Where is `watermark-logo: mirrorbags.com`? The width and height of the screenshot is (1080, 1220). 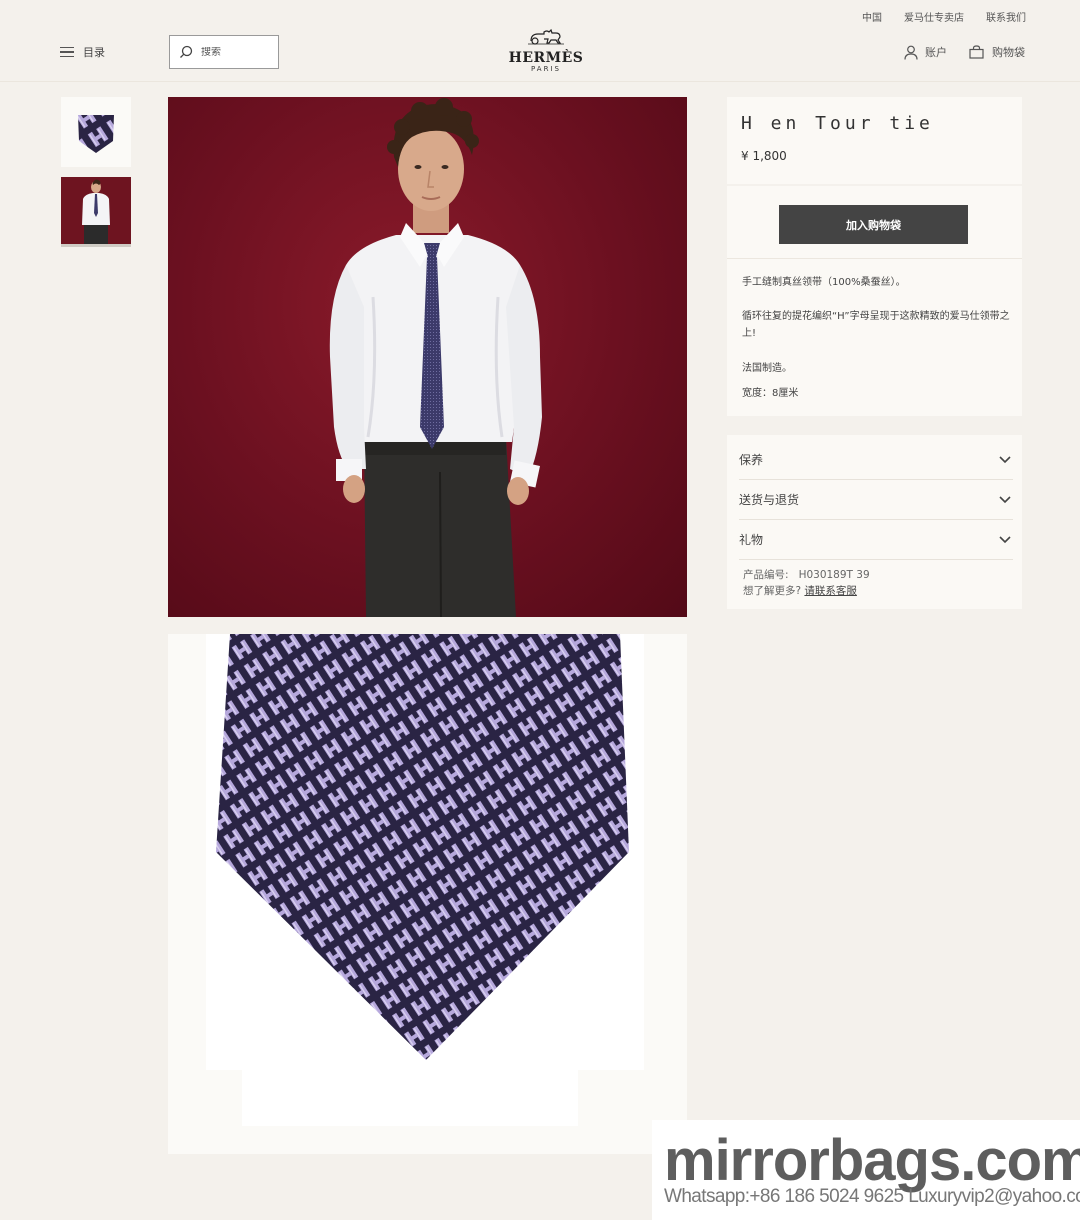 watermark-logo: mirrorbags.com is located at coordinates (872, 1160).